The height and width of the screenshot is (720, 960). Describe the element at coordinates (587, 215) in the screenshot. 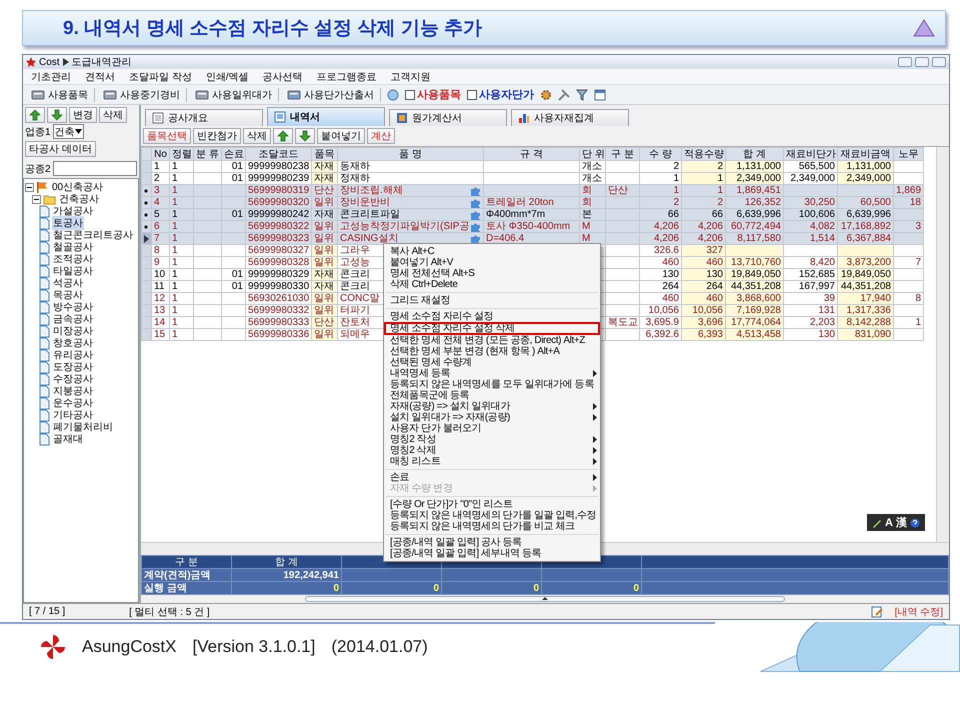

I see `table-cell: 본` at that location.